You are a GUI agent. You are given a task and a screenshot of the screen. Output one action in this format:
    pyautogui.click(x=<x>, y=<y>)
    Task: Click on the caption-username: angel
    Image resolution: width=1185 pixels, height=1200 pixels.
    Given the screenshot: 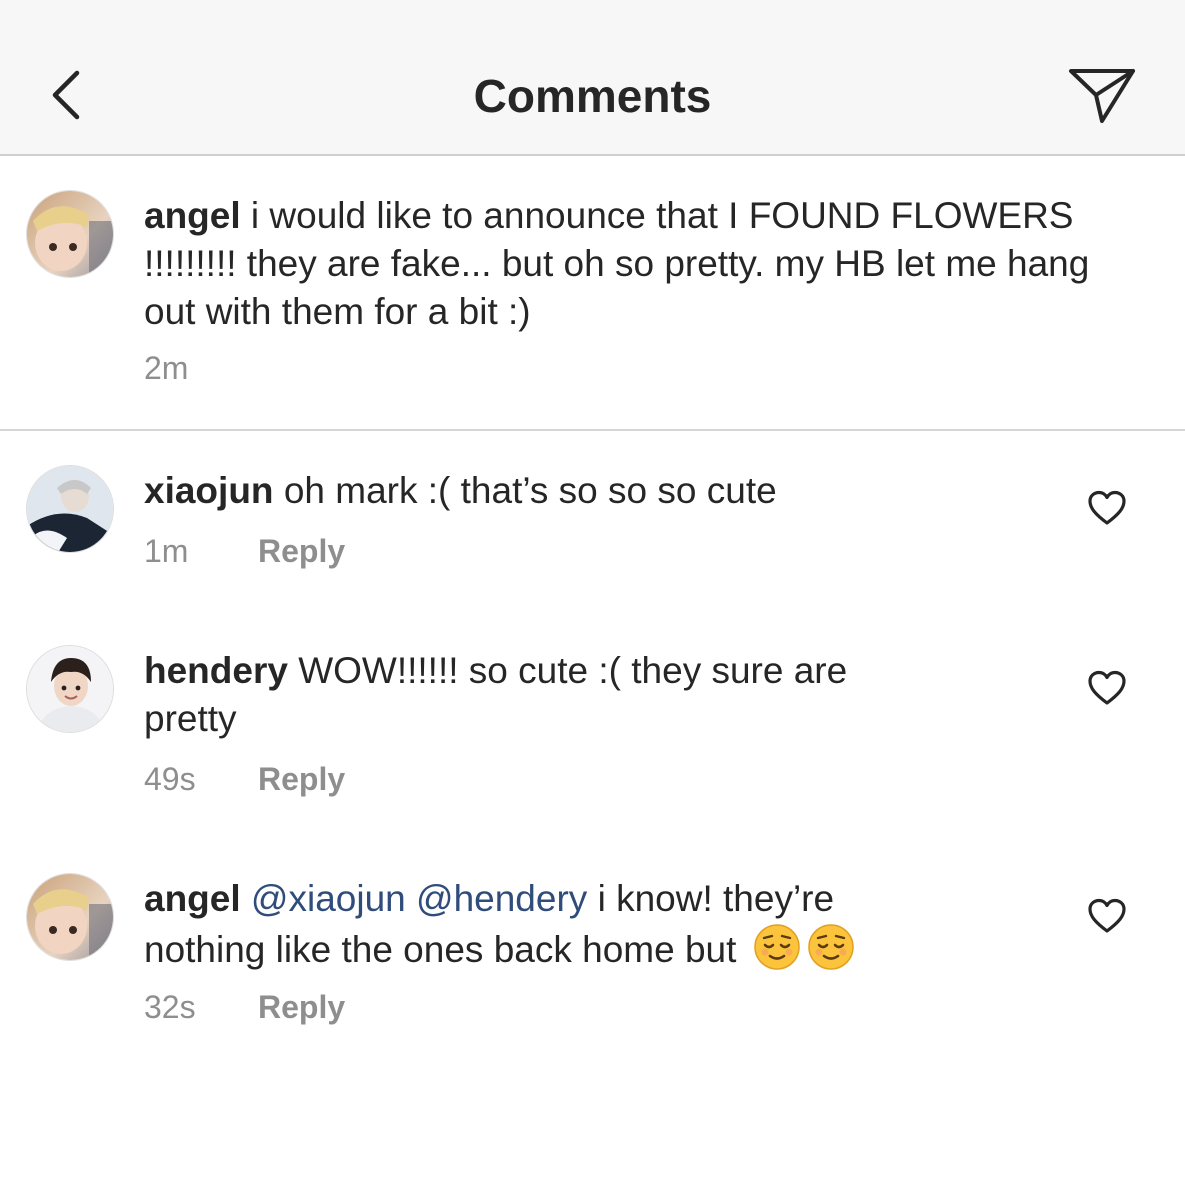 What is the action you would take?
    pyautogui.click(x=192, y=215)
    